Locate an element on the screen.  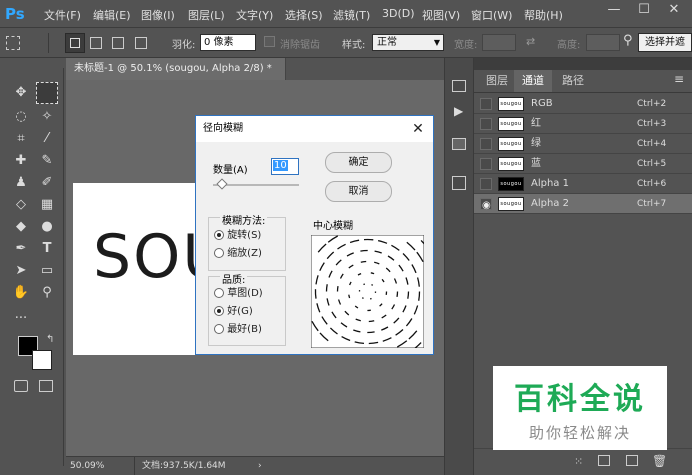
more-tools-icon: ··· is located at coordinates (21, 319).